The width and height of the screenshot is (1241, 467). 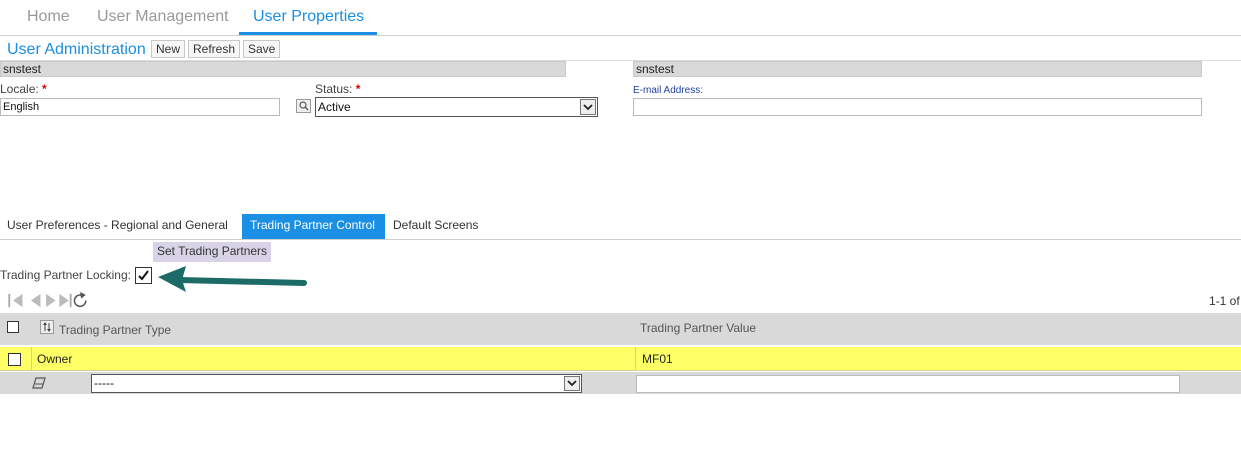 I want to click on next-page-icon, so click(x=51, y=300).